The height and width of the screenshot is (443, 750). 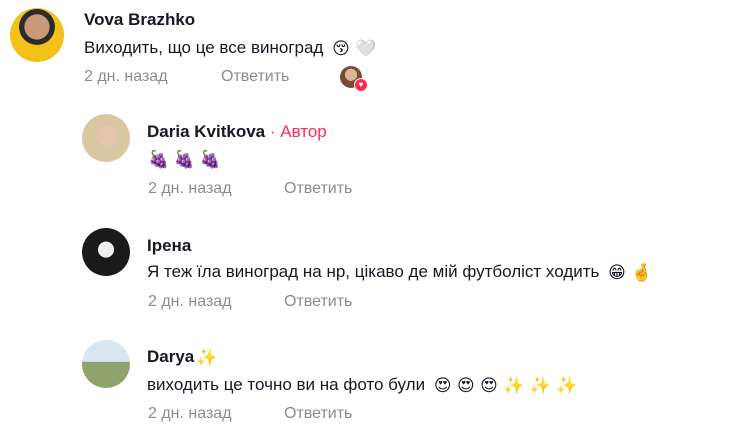 I want to click on comment-username: Darya ✨, so click(x=182, y=357).